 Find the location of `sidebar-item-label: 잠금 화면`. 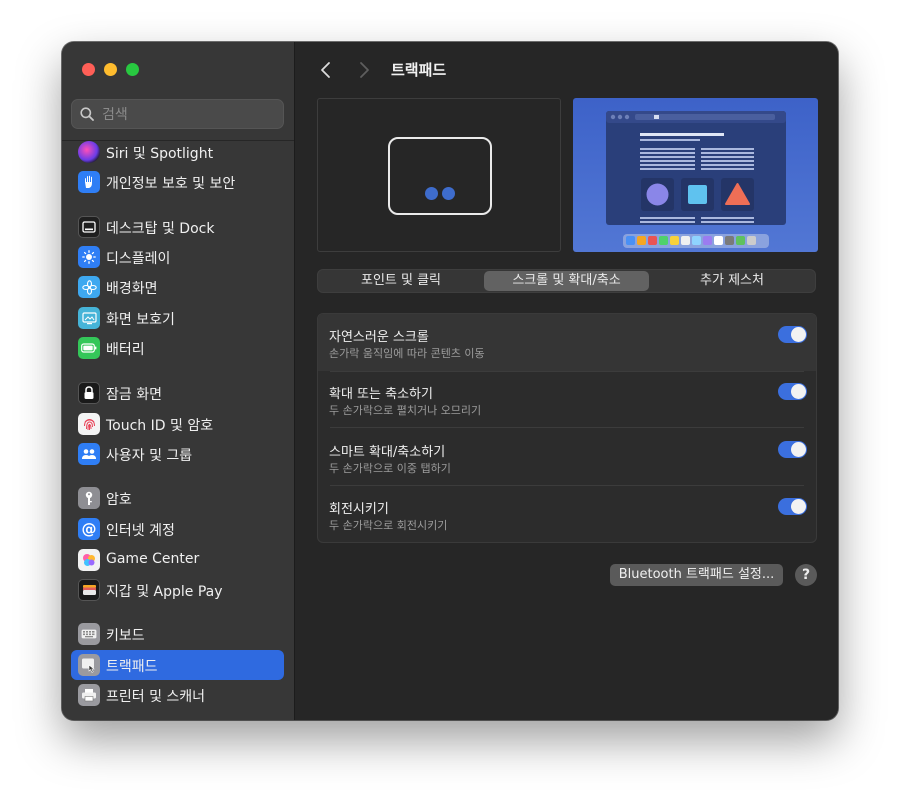

sidebar-item-label: 잠금 화면 is located at coordinates (134, 395).